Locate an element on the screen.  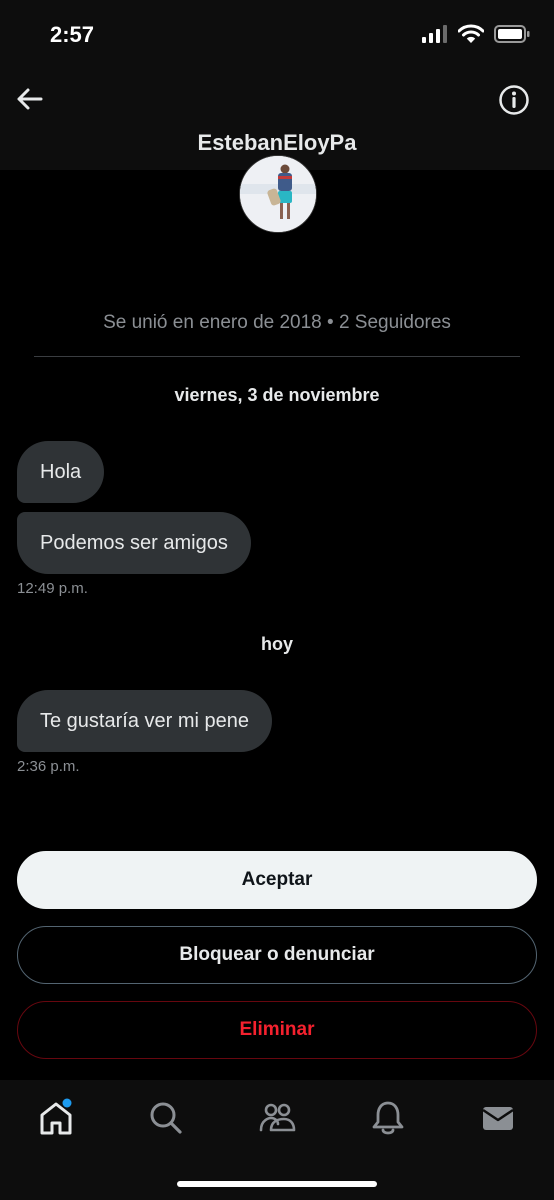
message-bubble: Hola is located at coordinates (61, 472).